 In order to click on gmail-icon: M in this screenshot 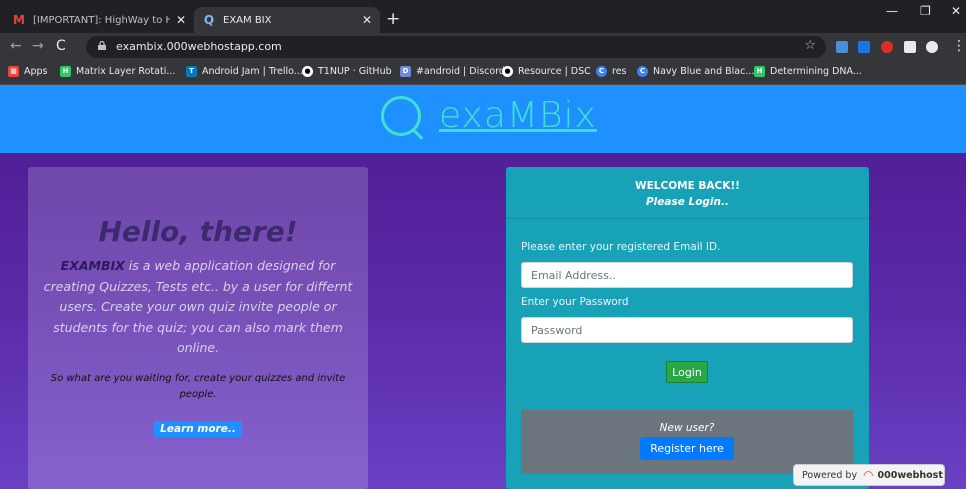, I will do `click(19, 20)`.